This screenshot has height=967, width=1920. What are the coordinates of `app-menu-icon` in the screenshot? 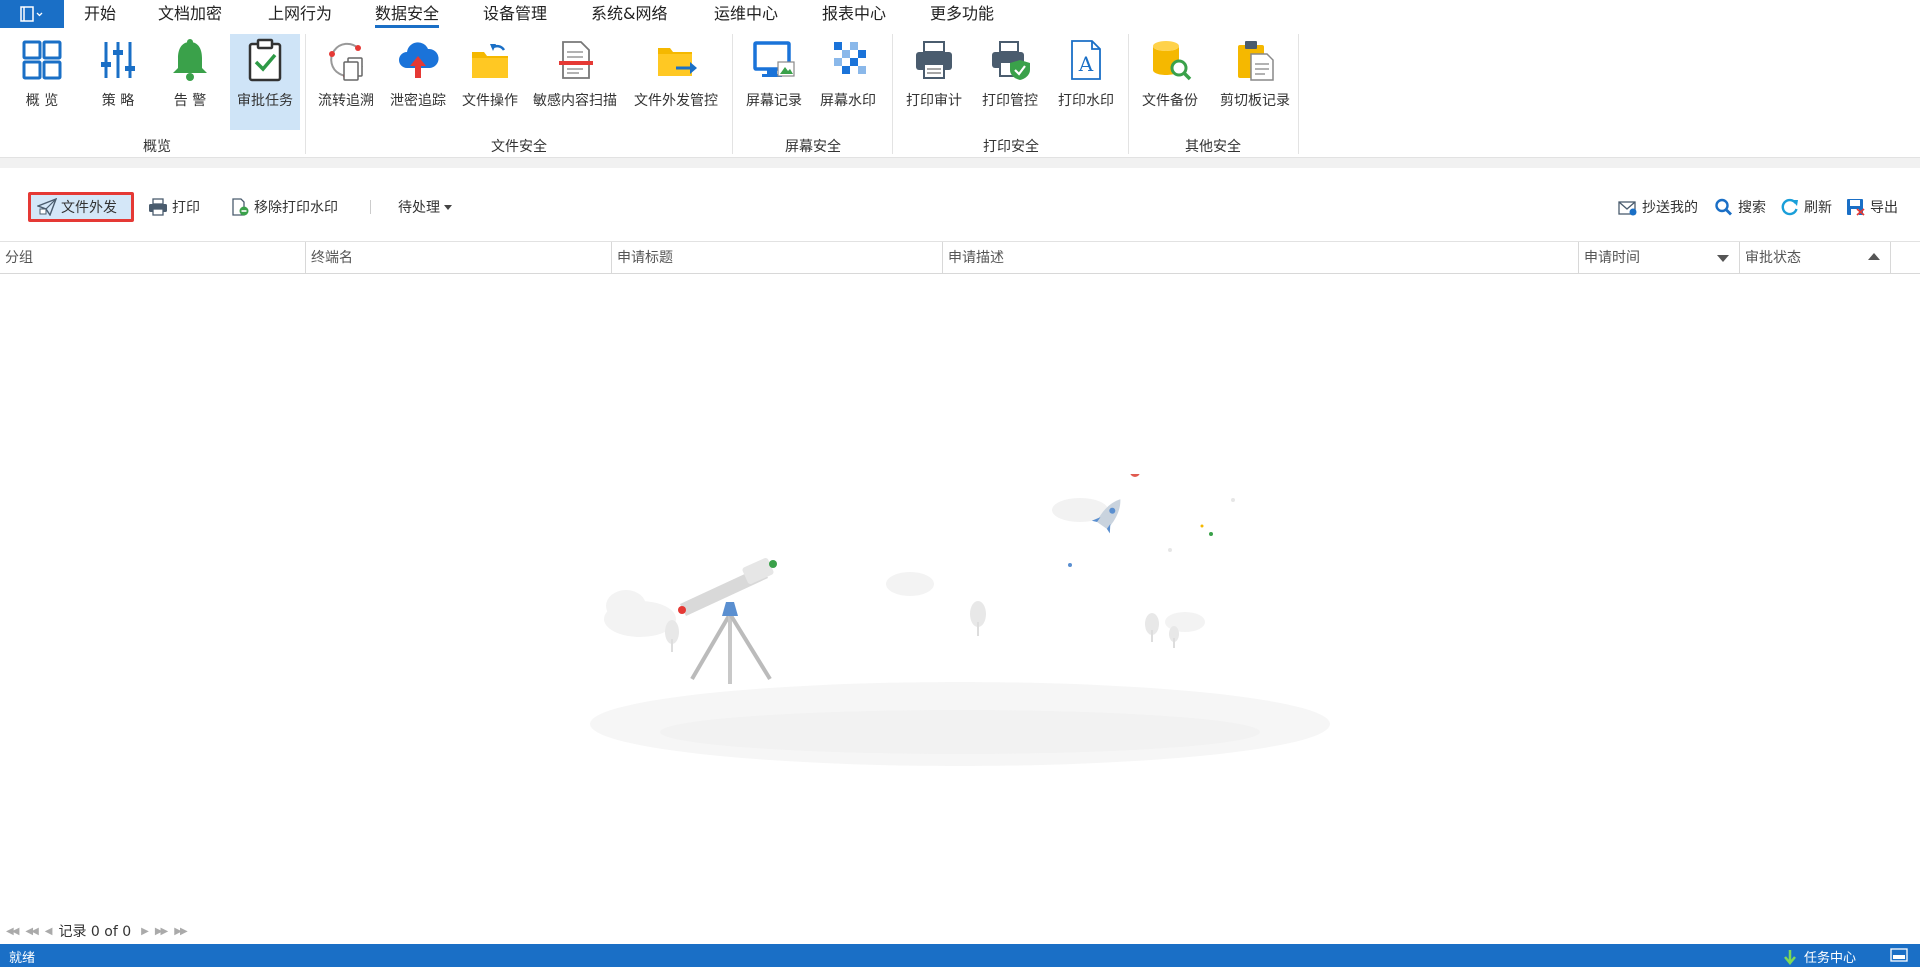 It's located at (31, 14).